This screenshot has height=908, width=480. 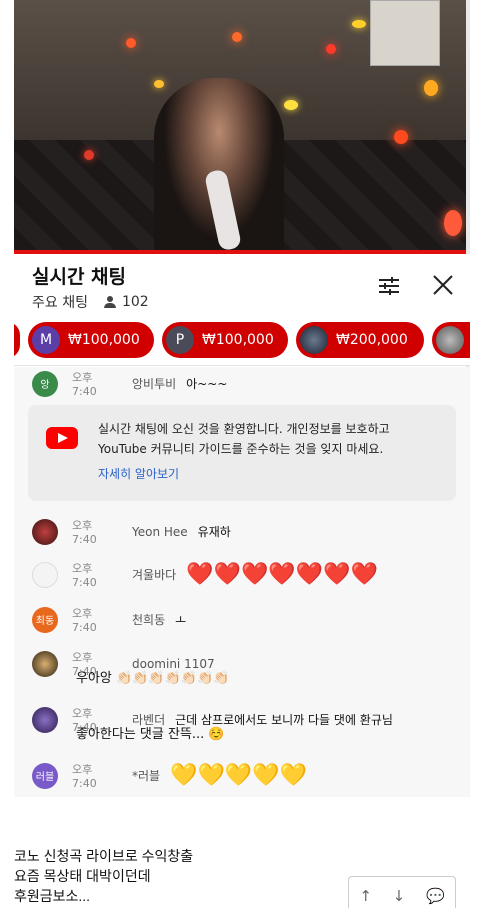 What do you see at coordinates (82, 876) in the screenshot?
I see `post-line: 요즘 목상태 대박이던데` at bounding box center [82, 876].